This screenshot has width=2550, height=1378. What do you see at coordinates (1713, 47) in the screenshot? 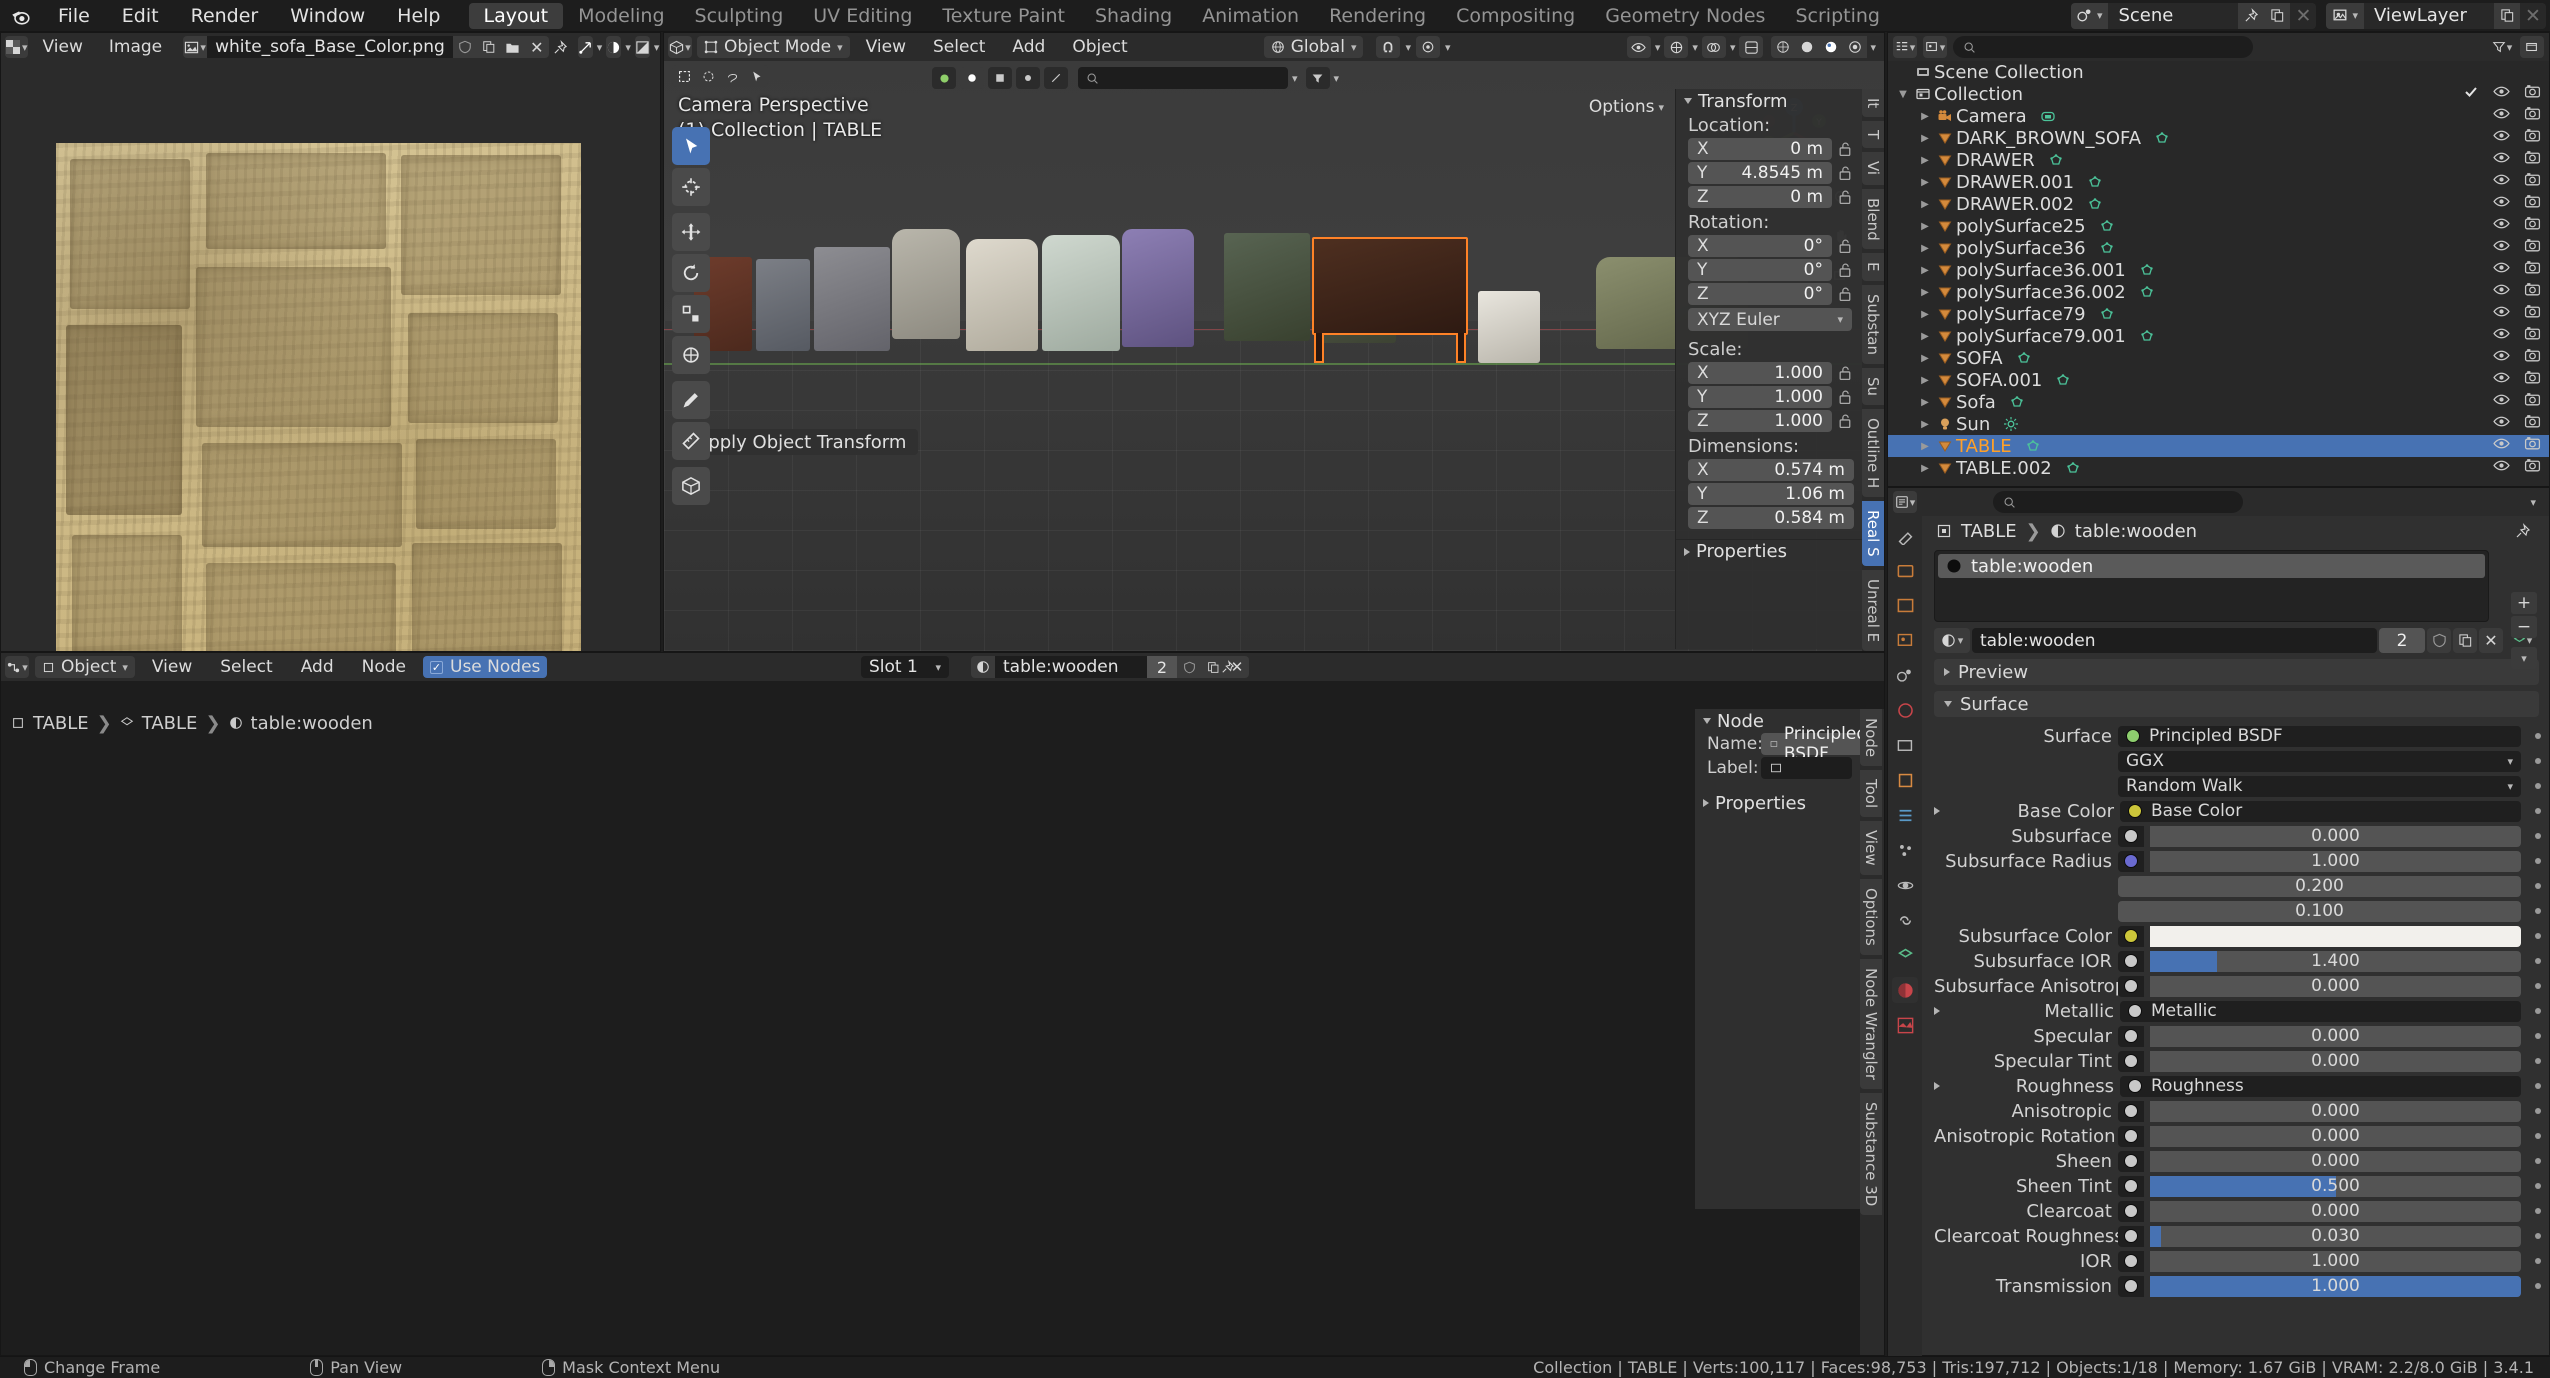
I see `overlays-icon` at bounding box center [1713, 47].